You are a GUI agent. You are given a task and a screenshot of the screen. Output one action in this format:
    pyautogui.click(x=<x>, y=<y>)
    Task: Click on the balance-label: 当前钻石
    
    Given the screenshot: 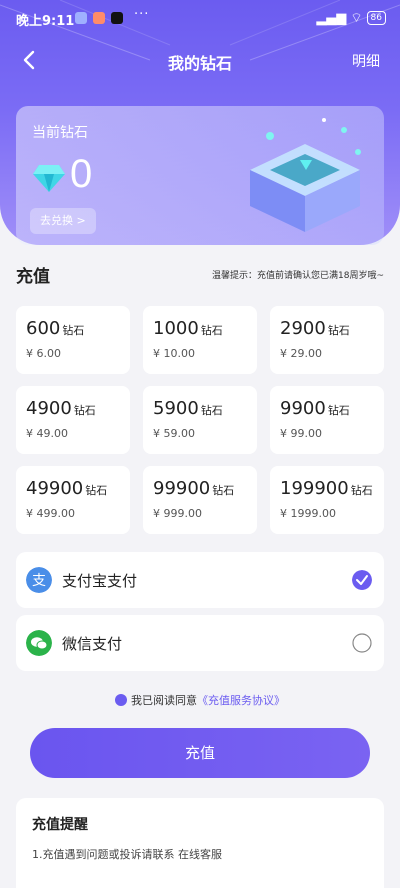 What is the action you would take?
    pyautogui.click(x=60, y=133)
    